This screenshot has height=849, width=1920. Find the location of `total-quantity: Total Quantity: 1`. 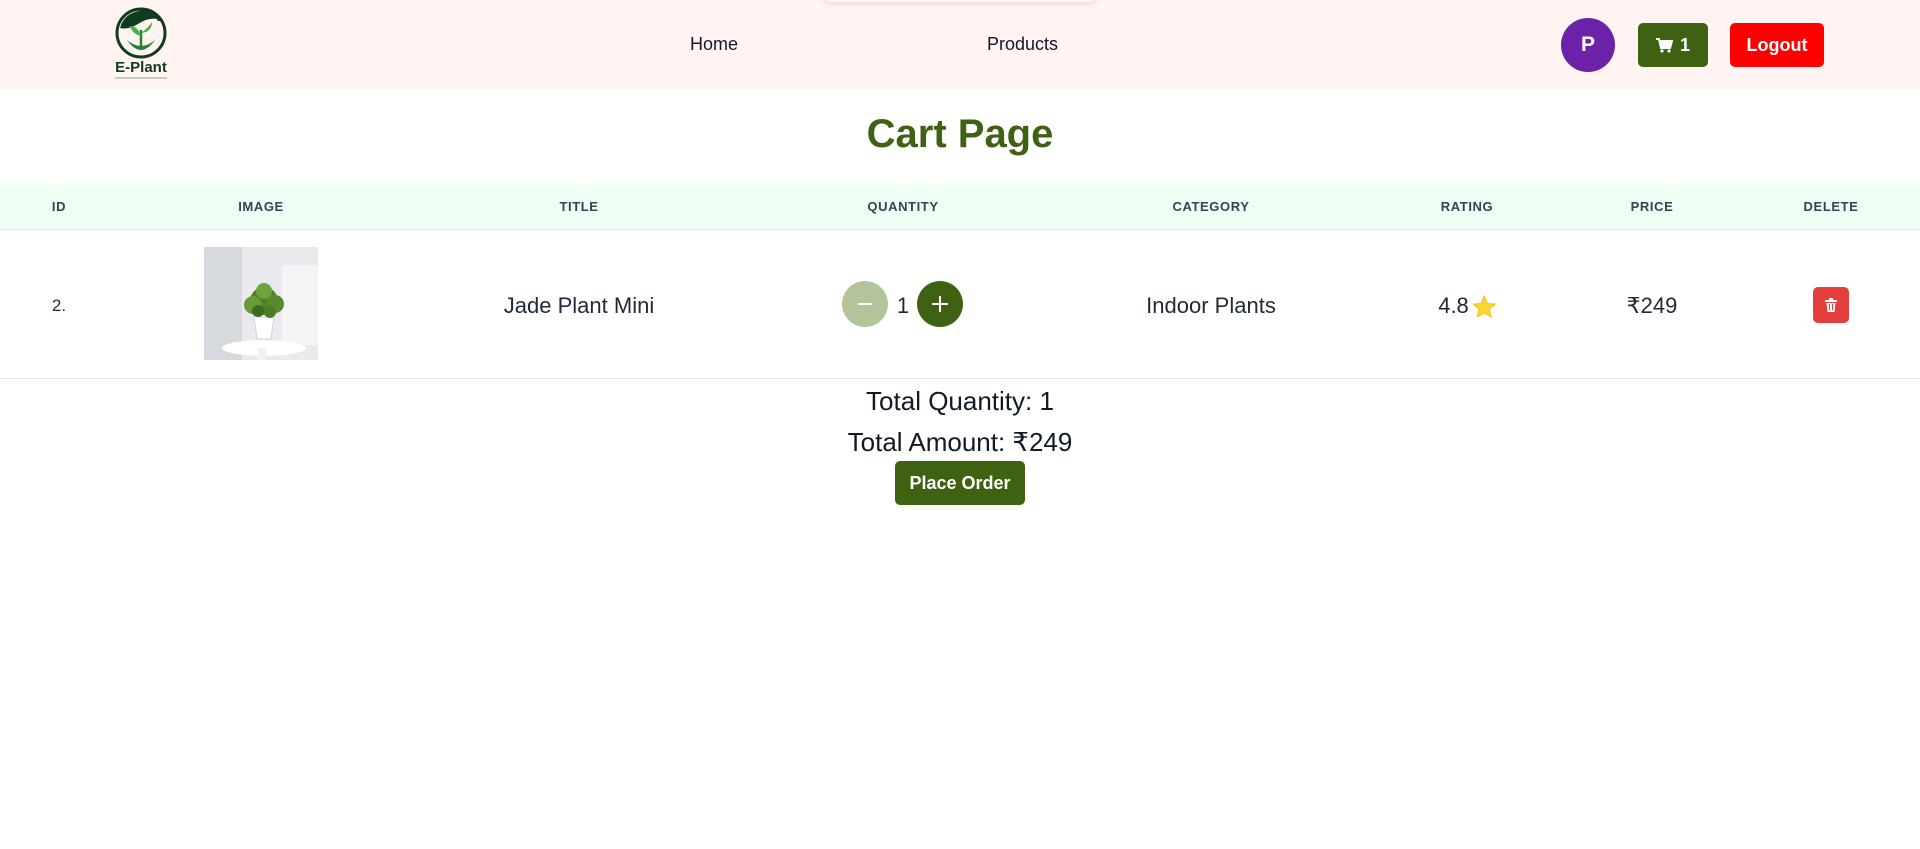

total-quantity: Total Quantity: 1 is located at coordinates (960, 401).